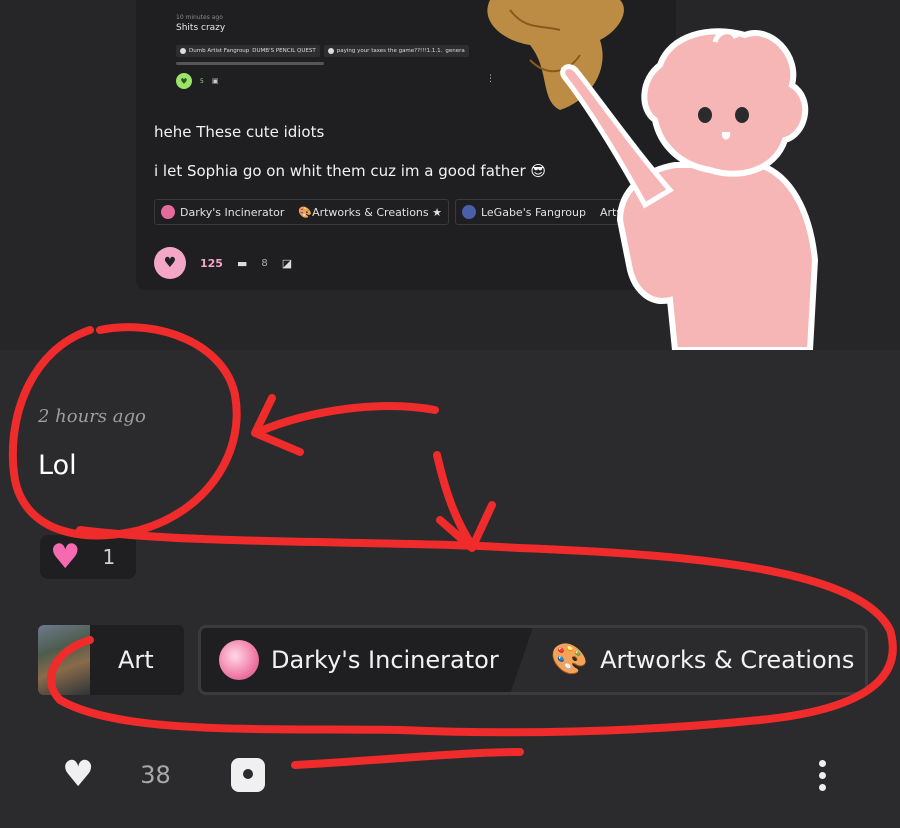 This screenshot has width=900, height=828. Describe the element at coordinates (247, 775) in the screenshot. I see `share-icon` at that location.